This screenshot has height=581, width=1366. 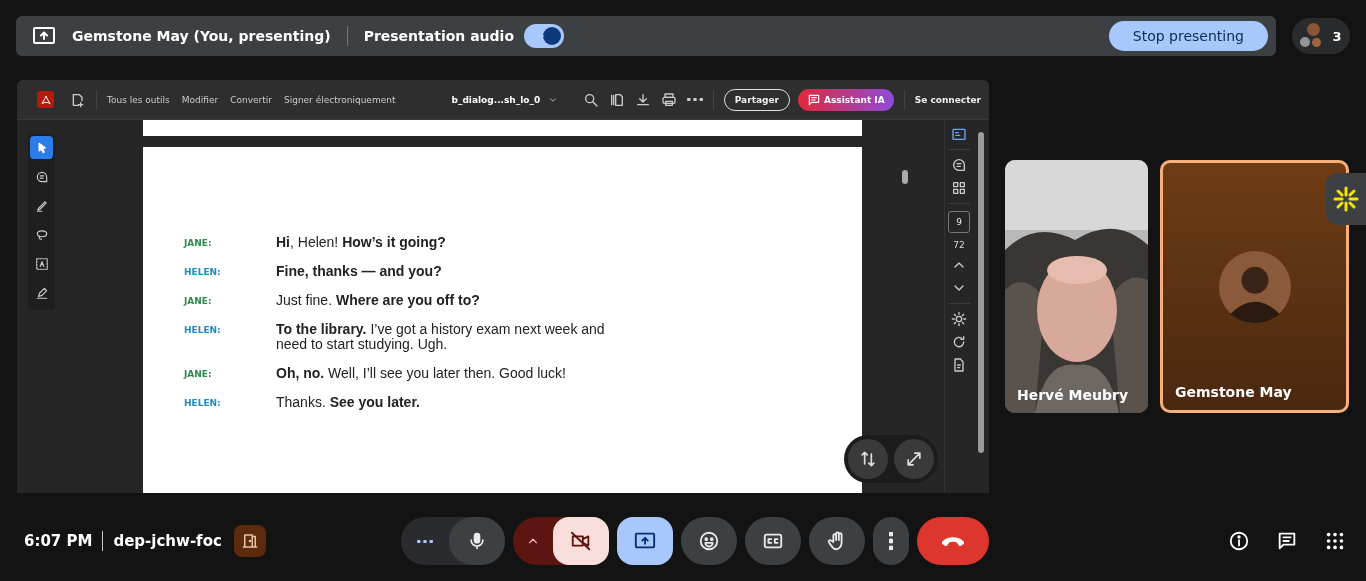 I want to click on clock-time: 6:07 PM, so click(x=58, y=541).